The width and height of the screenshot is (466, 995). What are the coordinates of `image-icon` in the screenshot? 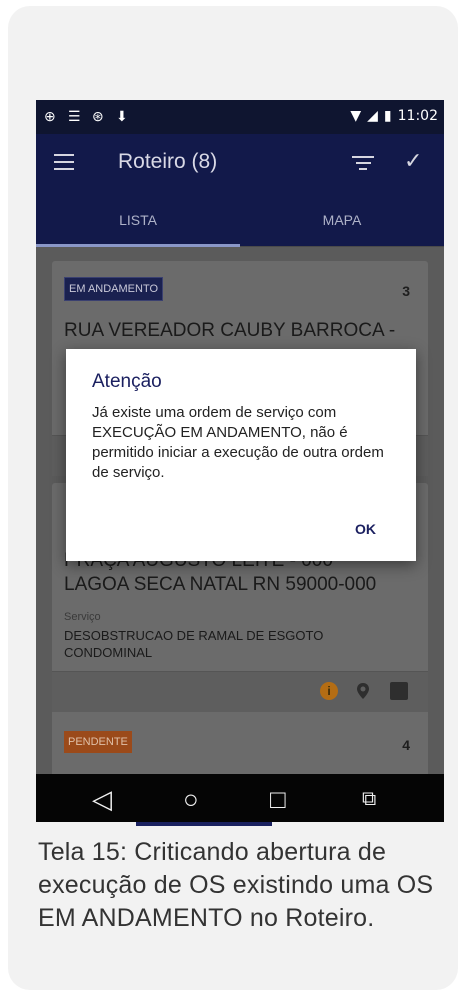 It's located at (399, 691).